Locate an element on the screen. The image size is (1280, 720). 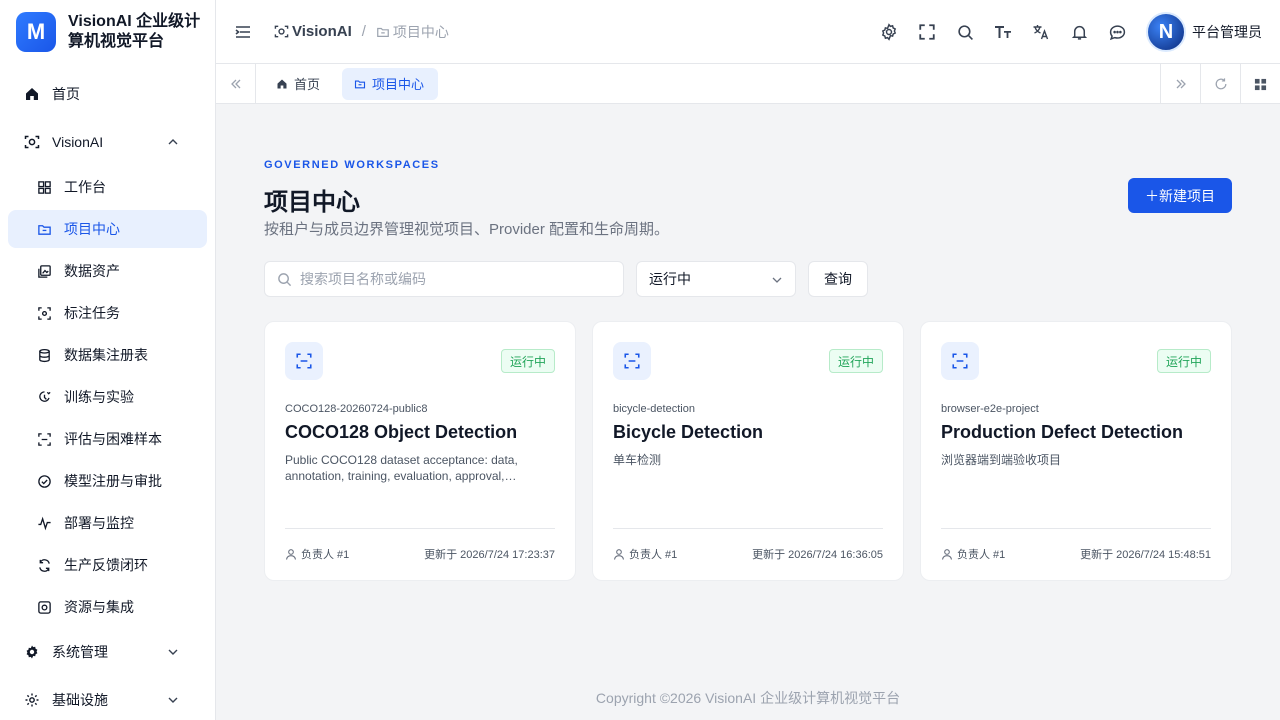
page-title: 项目中心 is located at coordinates (312, 202).